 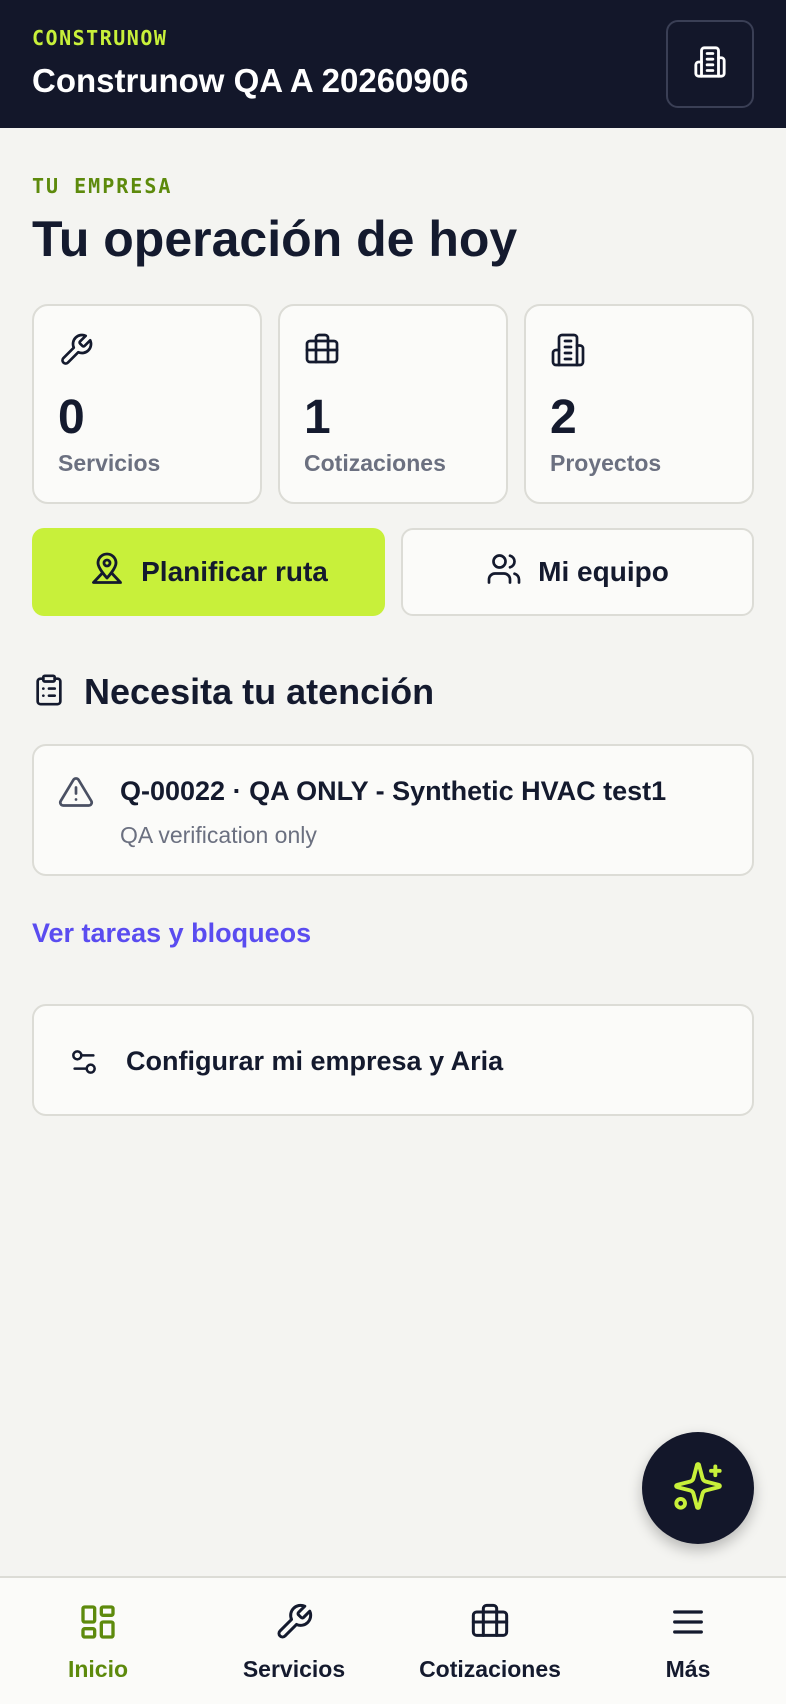 What do you see at coordinates (606, 463) in the screenshot?
I see `stat-label: Proyectos` at bounding box center [606, 463].